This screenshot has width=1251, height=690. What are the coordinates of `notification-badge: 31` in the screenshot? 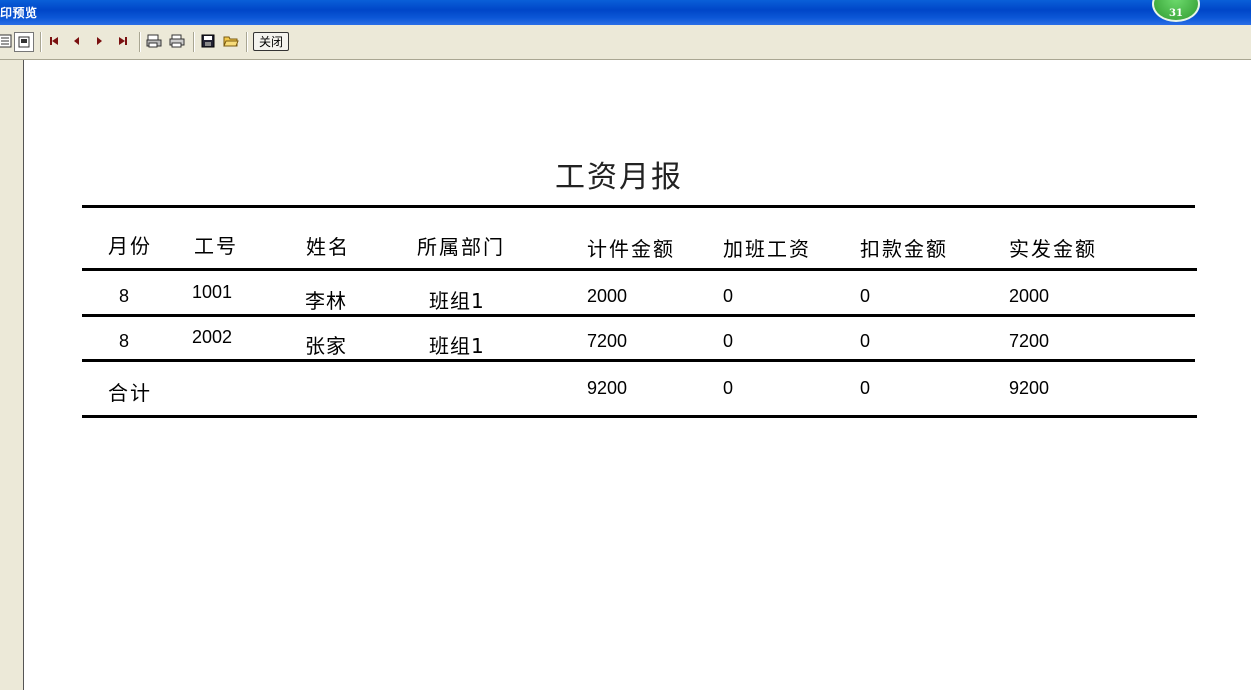 It's located at (1176, 11).